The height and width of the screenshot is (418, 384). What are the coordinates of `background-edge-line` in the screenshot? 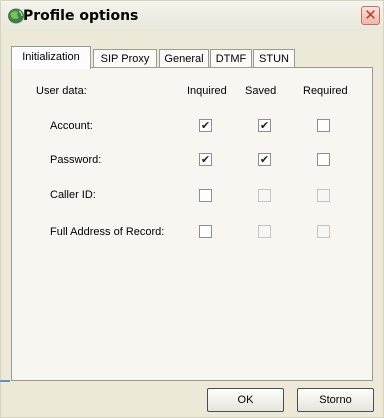 It's located at (5, 381).